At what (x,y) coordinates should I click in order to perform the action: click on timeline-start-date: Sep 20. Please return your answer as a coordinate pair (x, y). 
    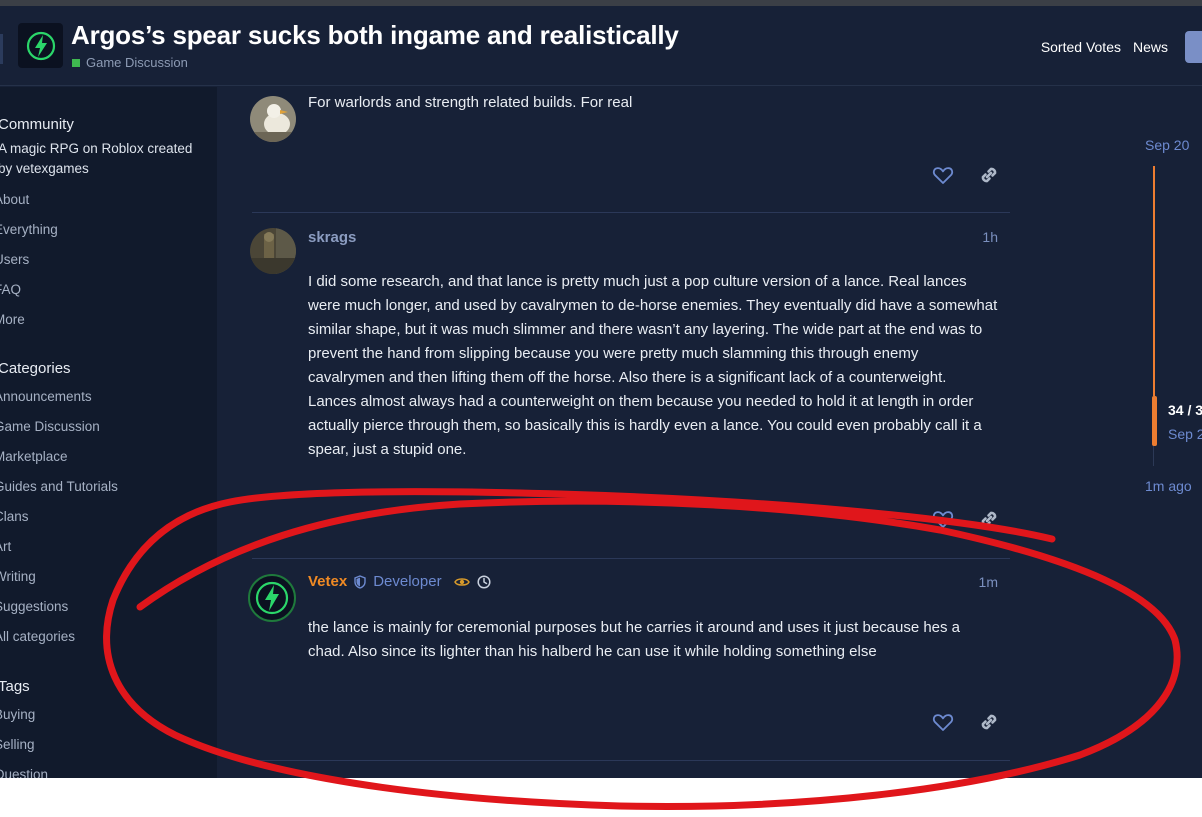
    Looking at the image, I should click on (1167, 145).